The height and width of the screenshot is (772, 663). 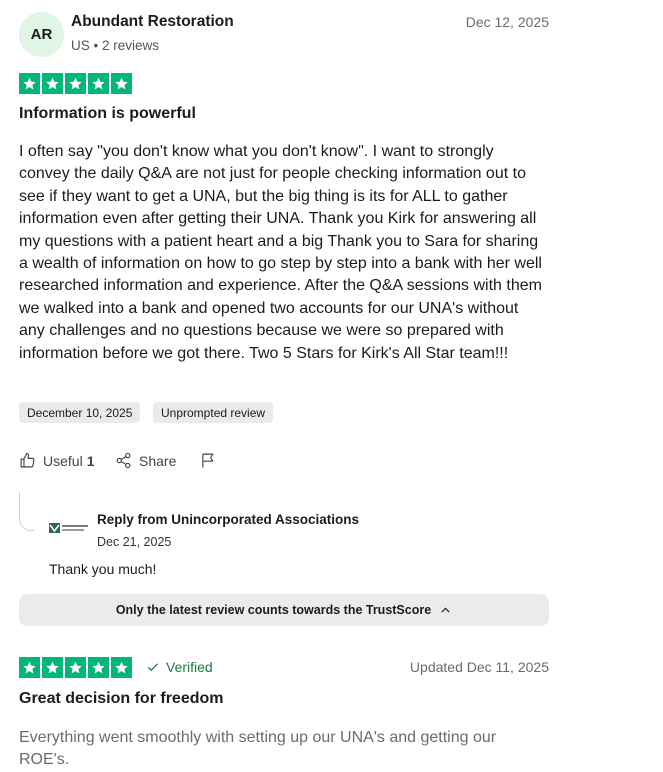 What do you see at coordinates (507, 22) in the screenshot?
I see `review-date: Dec 12, 2025` at bounding box center [507, 22].